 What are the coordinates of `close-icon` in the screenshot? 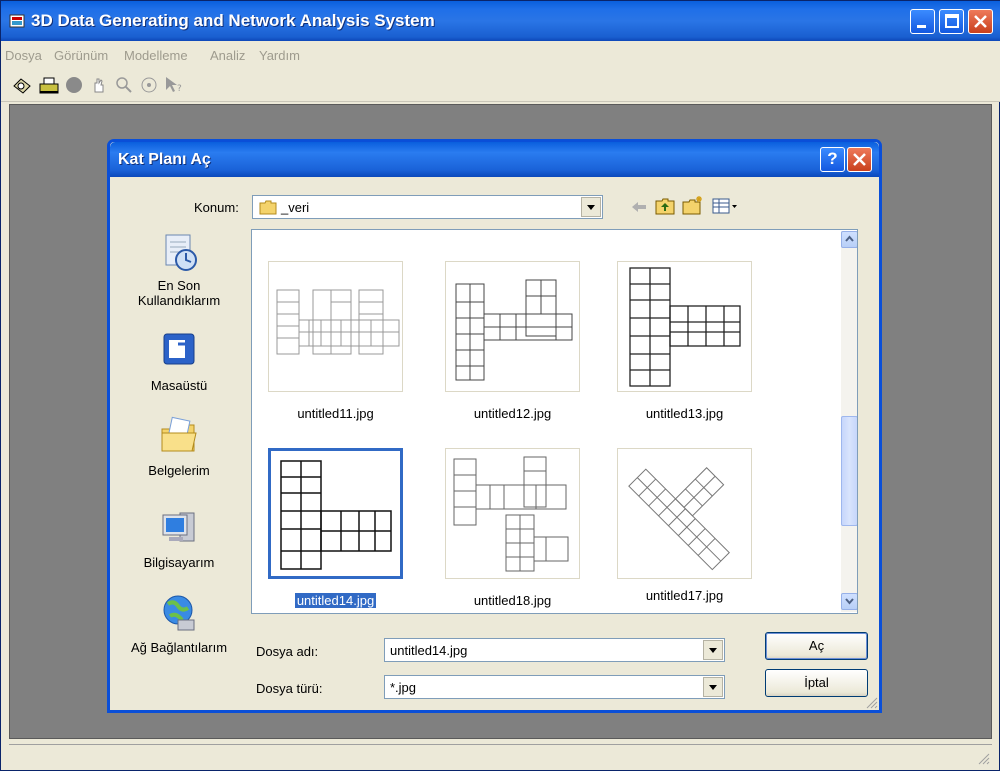 It's located at (859, 159).